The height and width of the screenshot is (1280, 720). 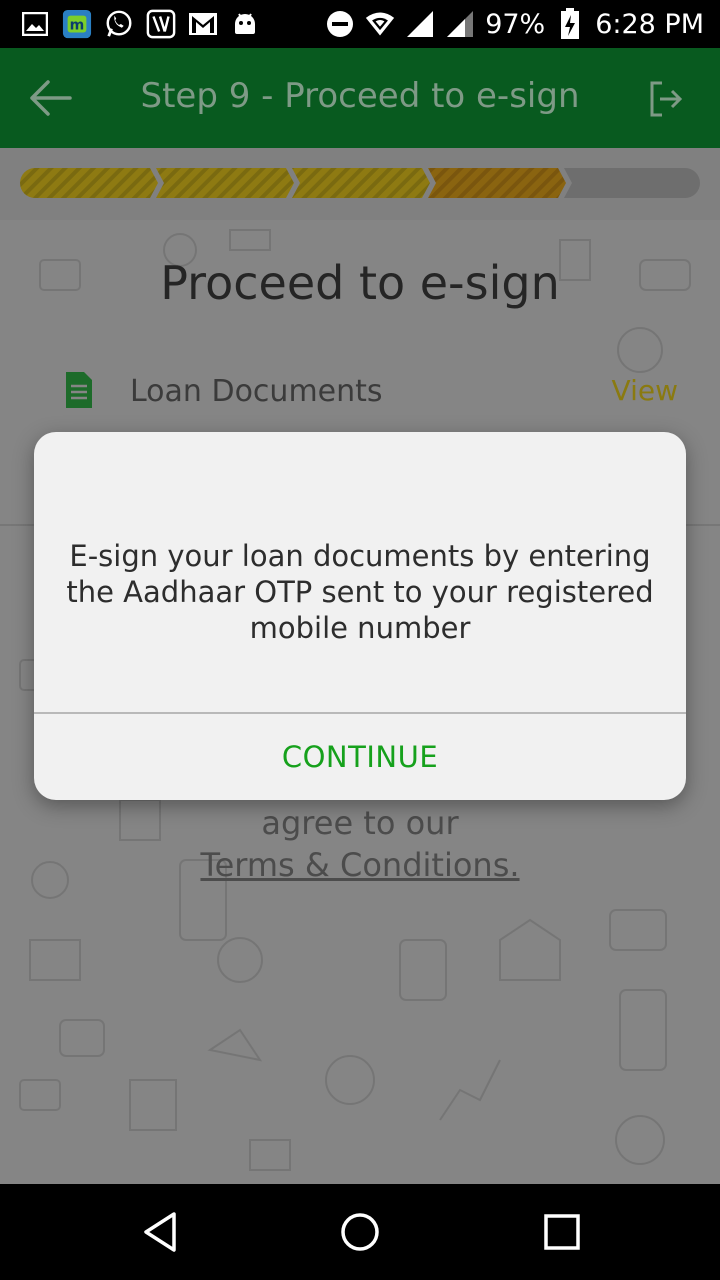 I want to click on wifi-icon, so click(x=380, y=24).